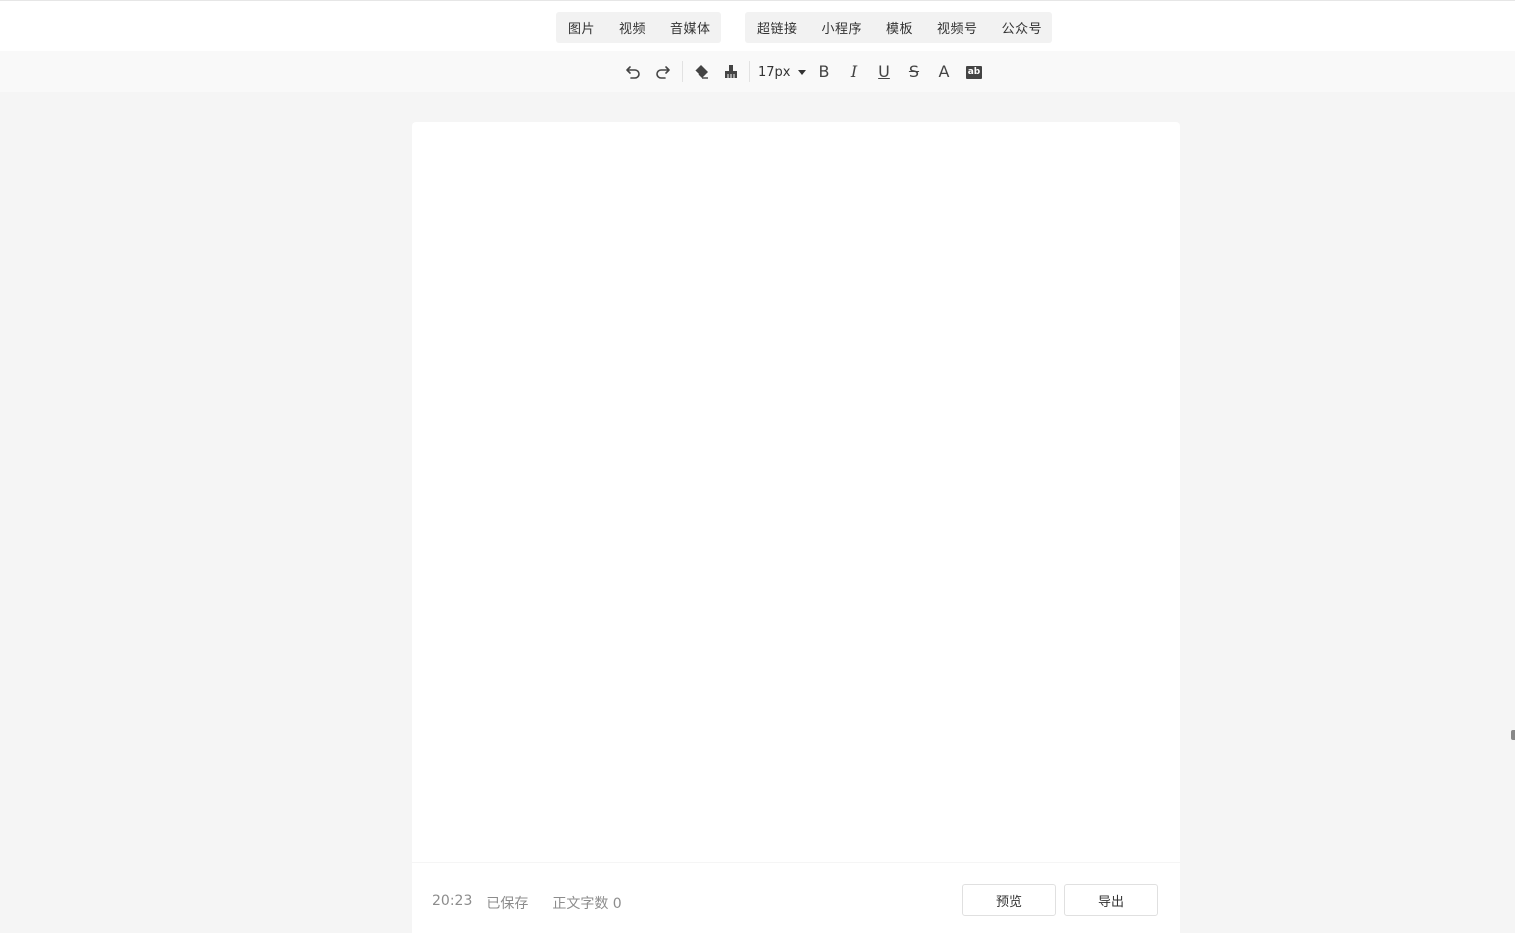 This screenshot has height=933, width=1515. I want to click on undo-button, so click(633, 72).